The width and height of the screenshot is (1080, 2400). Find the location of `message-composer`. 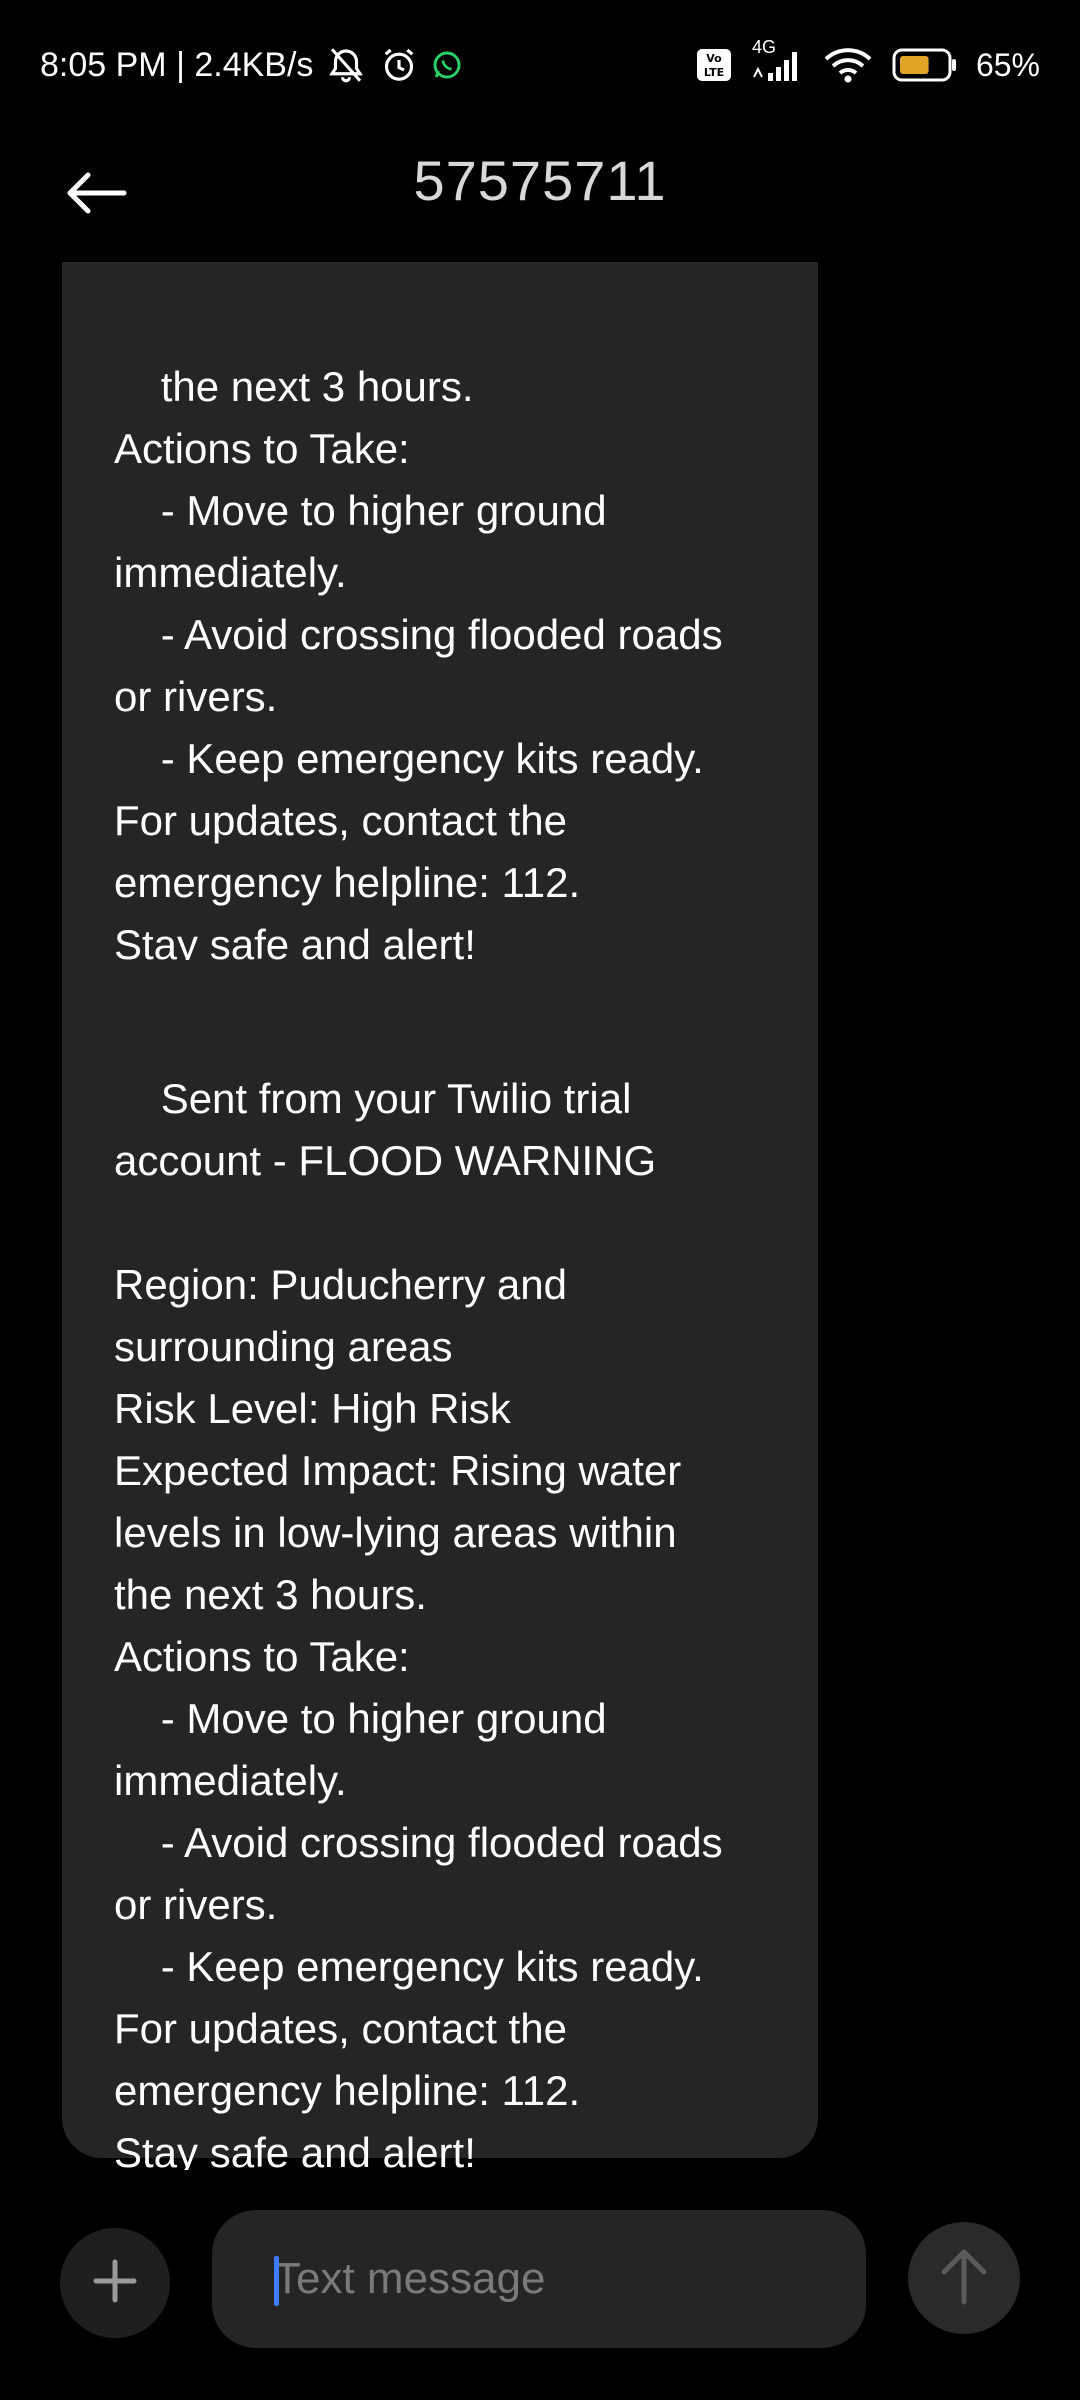

message-composer is located at coordinates (540, 2290).